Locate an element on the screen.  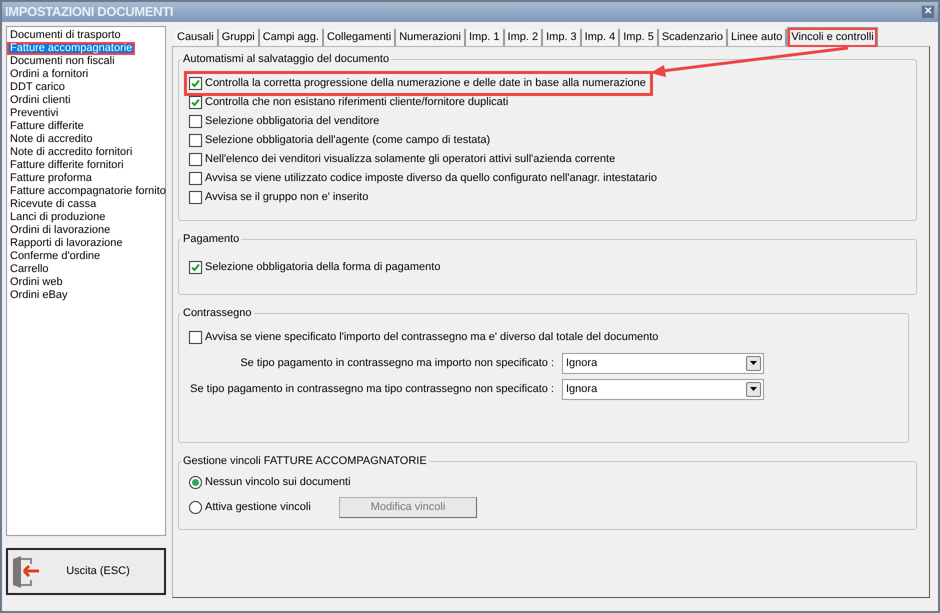
radio-label: Attiva gestione vincoli is located at coordinates (258, 507).